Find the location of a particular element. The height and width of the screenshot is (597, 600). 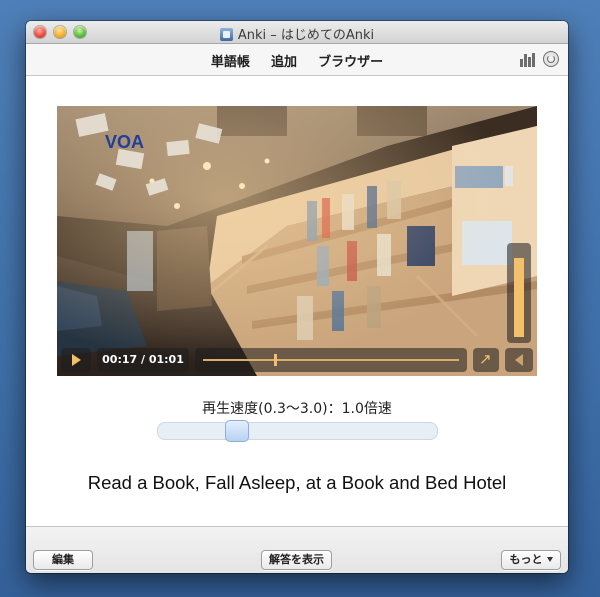

stats-icon is located at coordinates (528, 60).